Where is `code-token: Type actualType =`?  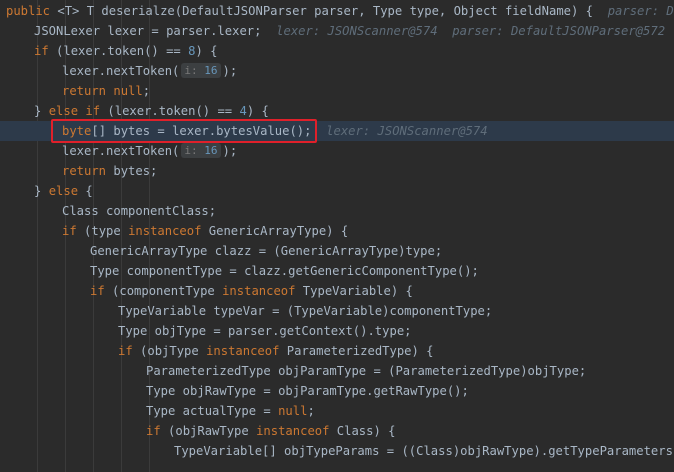 code-token: Type actualType = is located at coordinates (212, 411).